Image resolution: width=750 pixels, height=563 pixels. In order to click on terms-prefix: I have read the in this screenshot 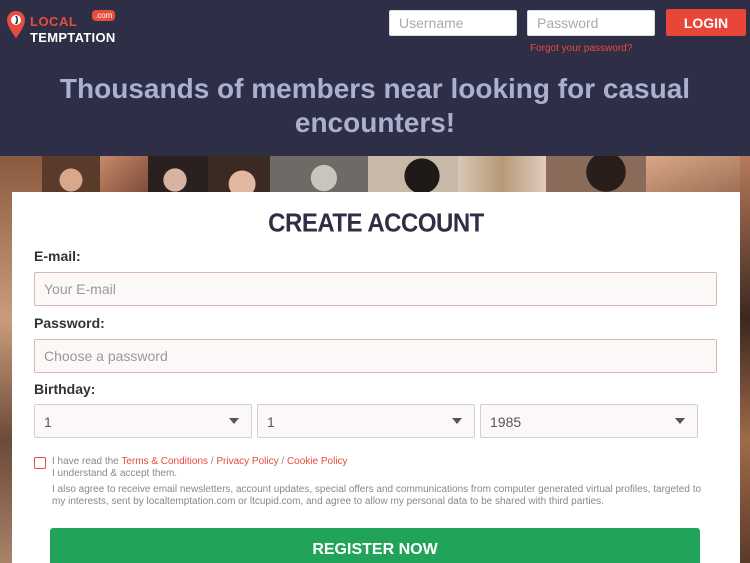, I will do `click(87, 461)`.